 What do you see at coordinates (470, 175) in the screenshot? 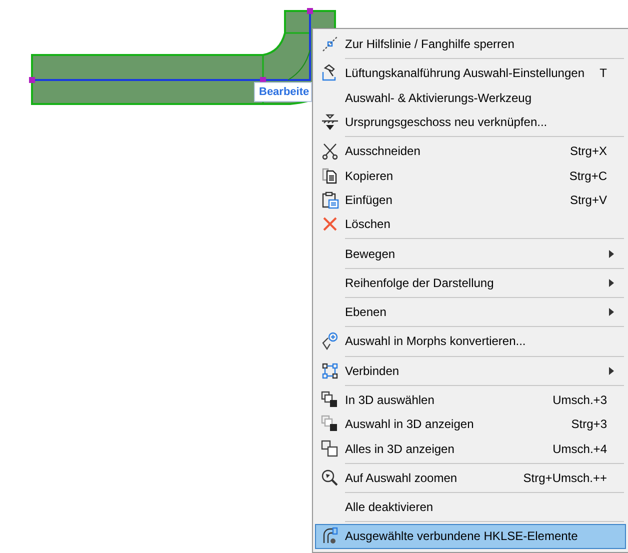
I see `menu-item: Kopieren Strg+C` at bounding box center [470, 175].